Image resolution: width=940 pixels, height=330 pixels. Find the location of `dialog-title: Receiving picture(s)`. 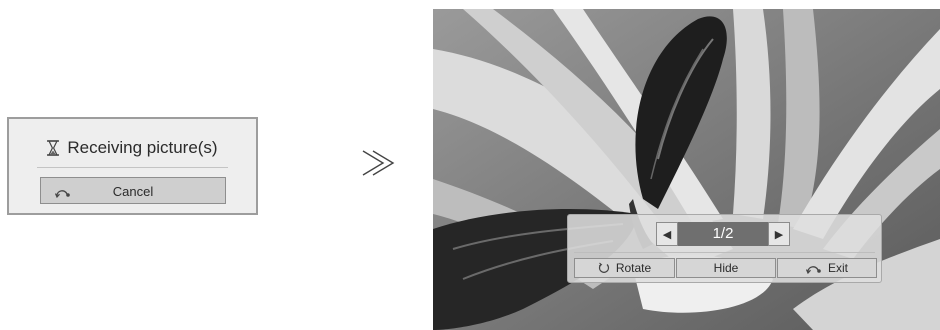

dialog-title: Receiving picture(s) is located at coordinates (132, 149).